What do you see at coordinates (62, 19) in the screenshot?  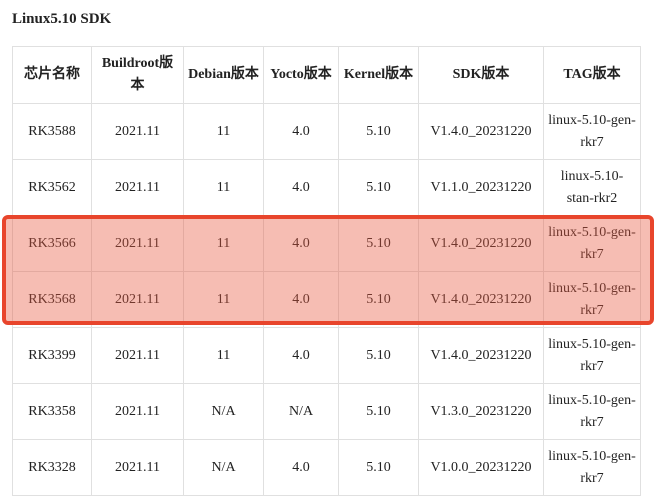 I see `page-title: Linux5.10 SDK` at bounding box center [62, 19].